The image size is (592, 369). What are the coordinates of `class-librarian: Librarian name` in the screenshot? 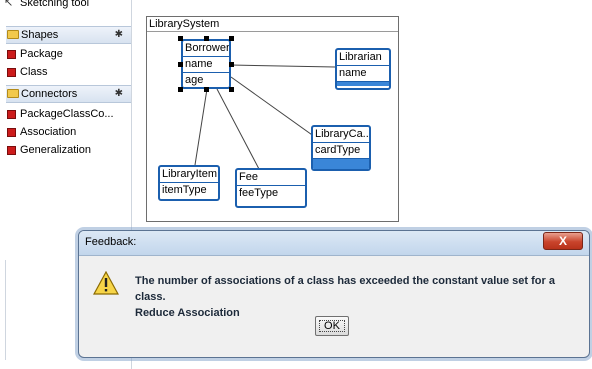 It's located at (363, 69).